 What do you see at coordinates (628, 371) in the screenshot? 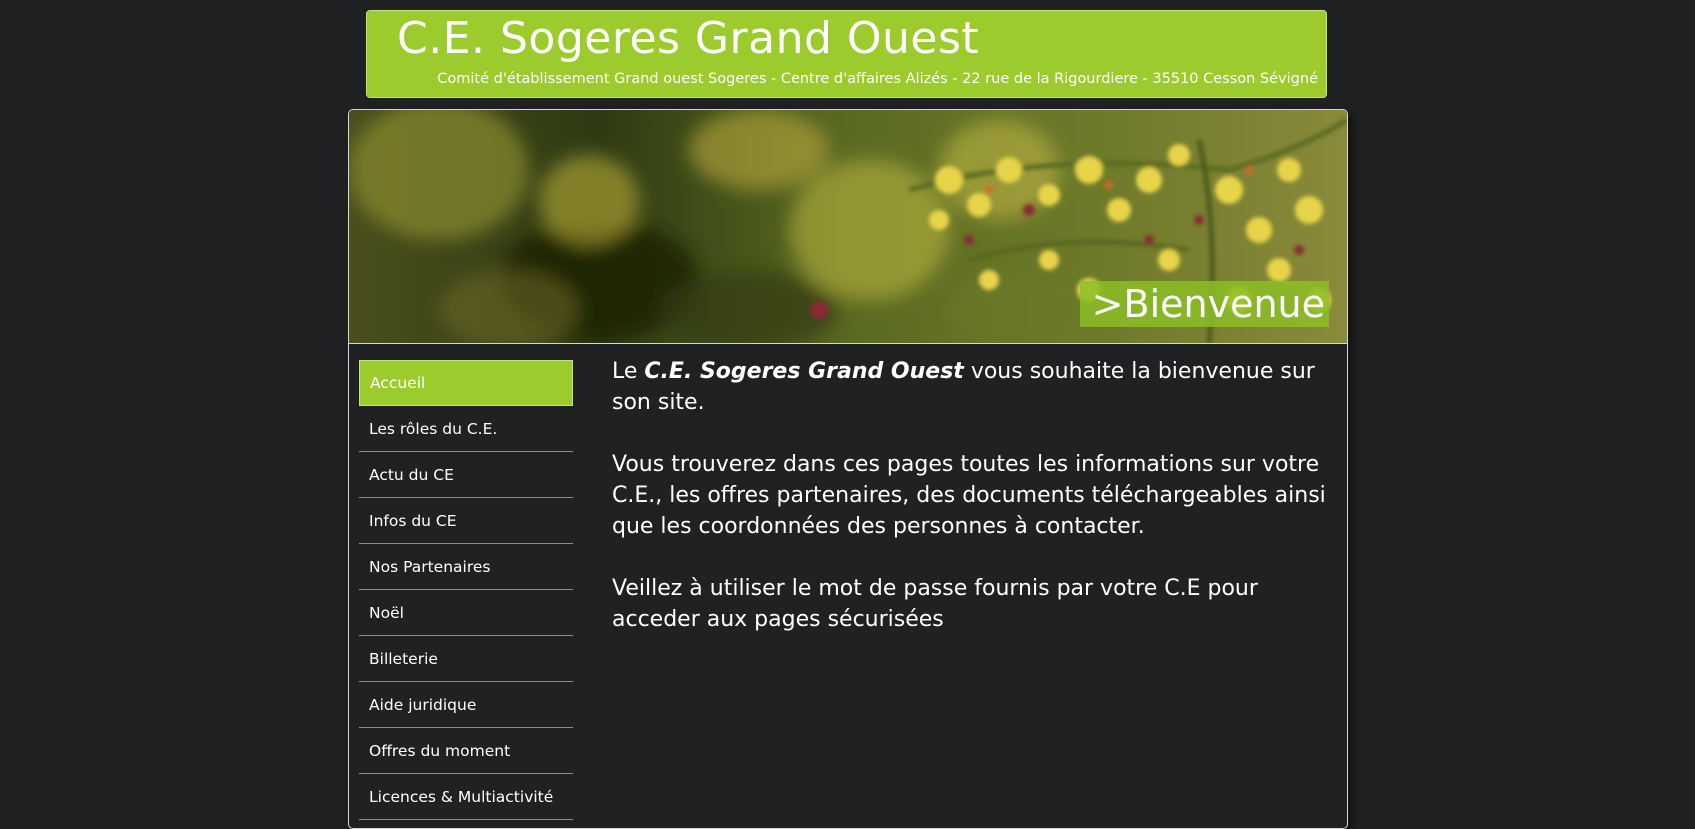
I see `intro-prefix: Le` at bounding box center [628, 371].